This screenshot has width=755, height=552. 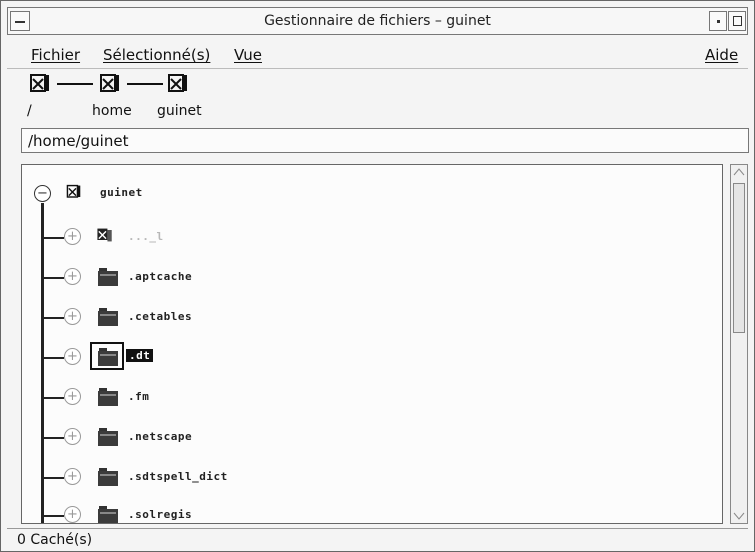 What do you see at coordinates (385, 140) in the screenshot?
I see `path-input: /home/guinet` at bounding box center [385, 140].